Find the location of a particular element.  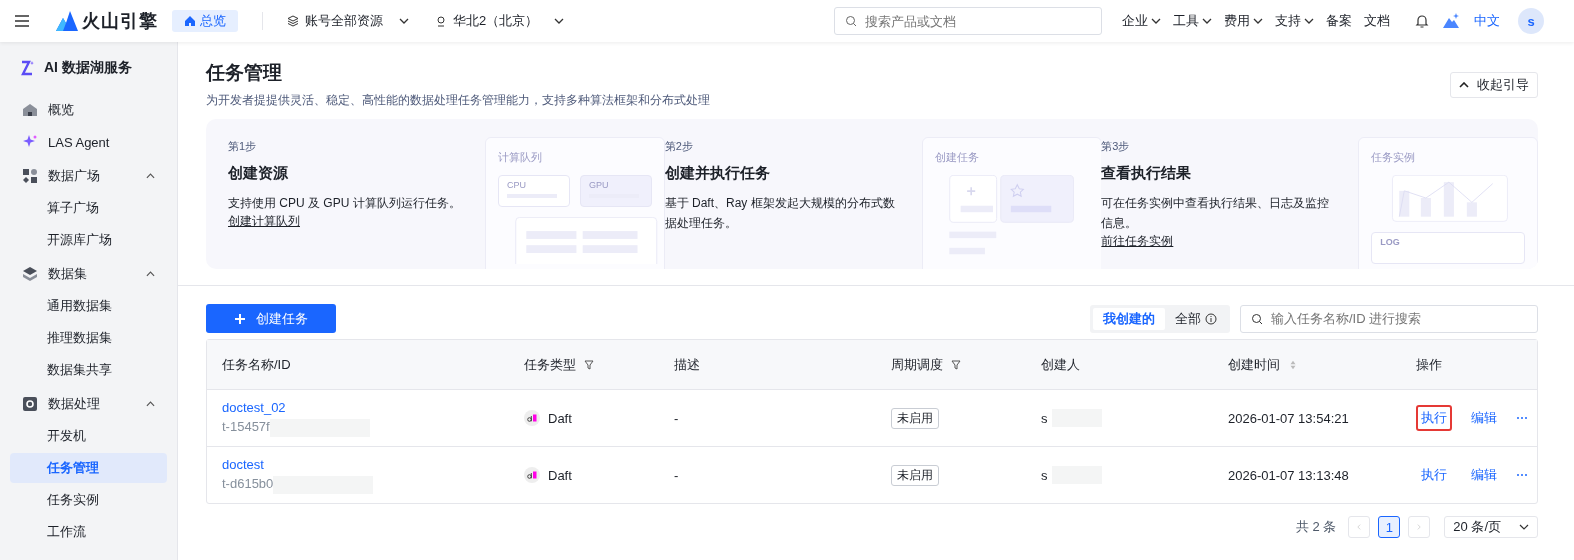

column-header: 操作 is located at coordinates (1429, 364).